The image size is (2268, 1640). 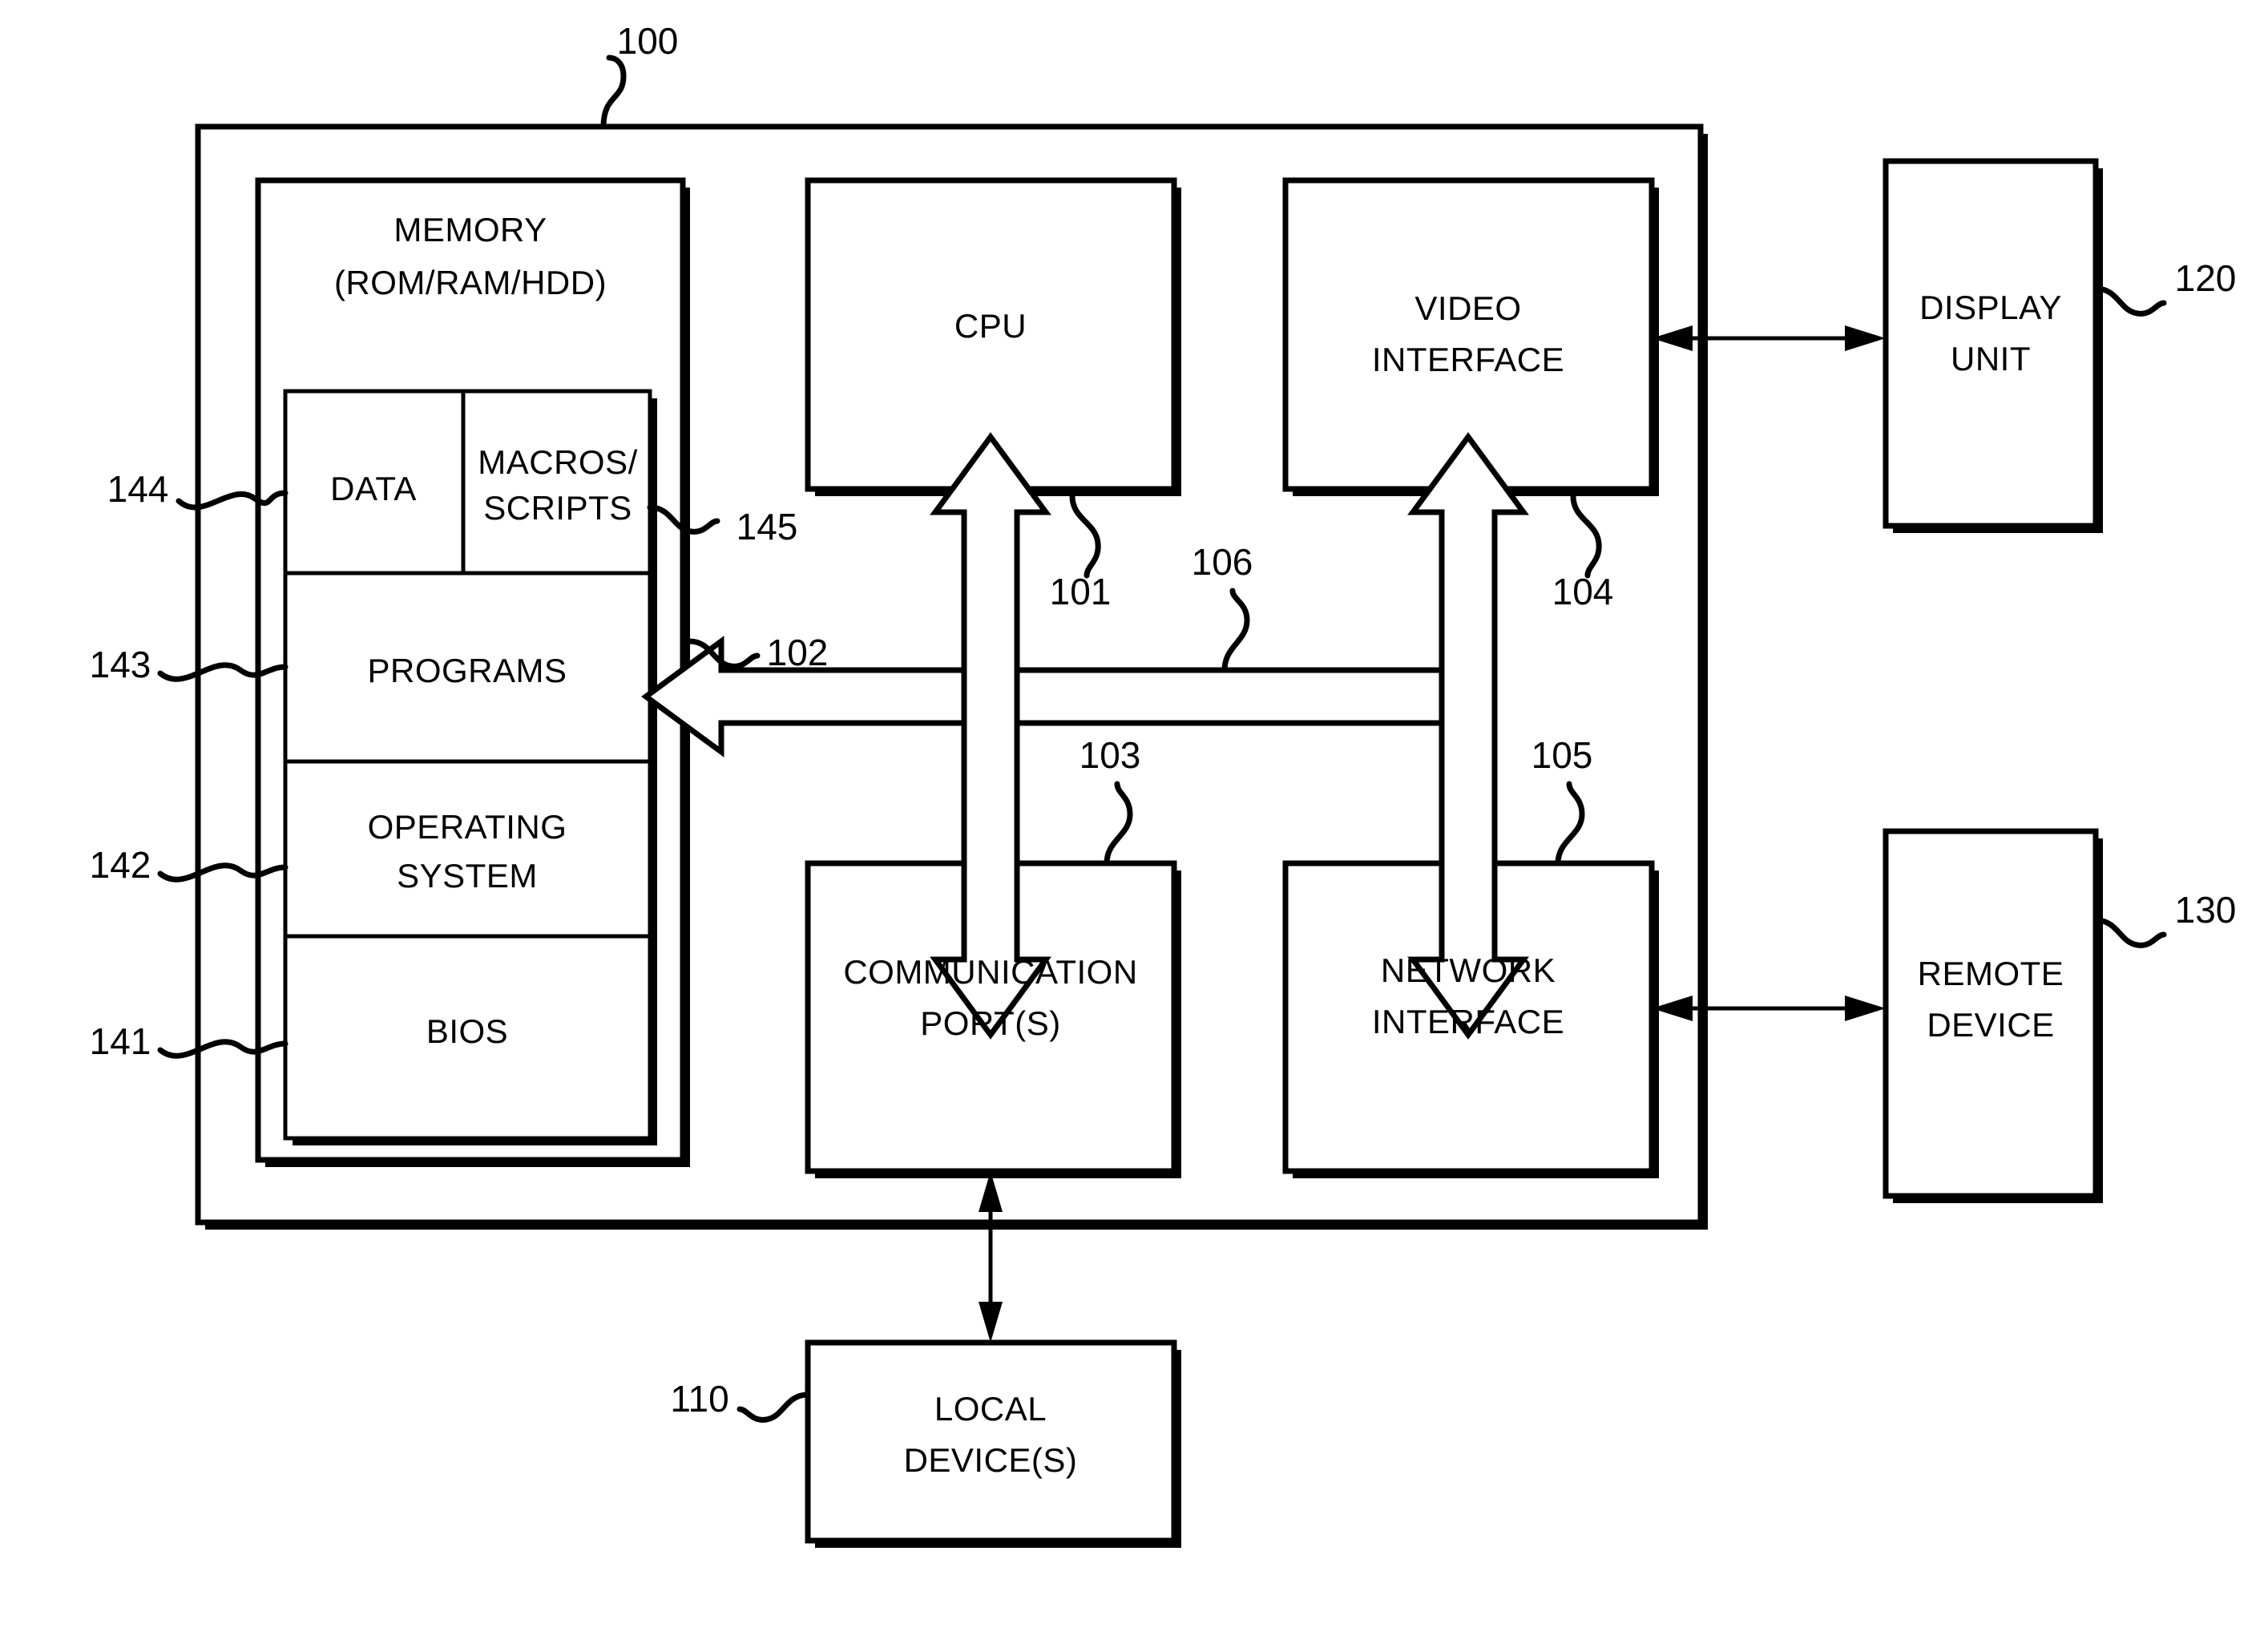 What do you see at coordinates (467, 827) in the screenshot?
I see `os-label-line1: OPERATING` at bounding box center [467, 827].